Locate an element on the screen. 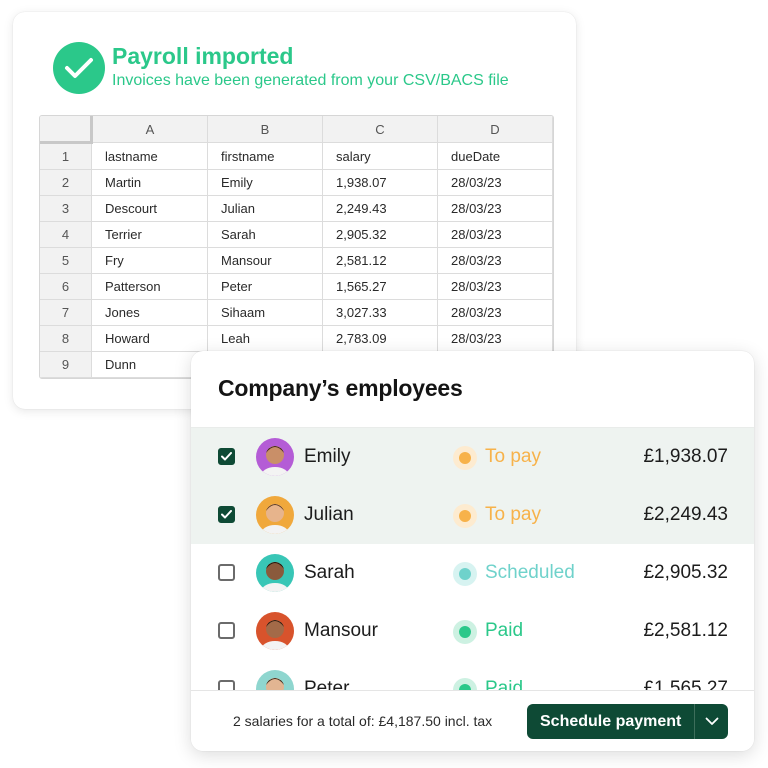 The height and width of the screenshot is (768, 768). sheet-cell: 2,249.43 is located at coordinates (380, 208).